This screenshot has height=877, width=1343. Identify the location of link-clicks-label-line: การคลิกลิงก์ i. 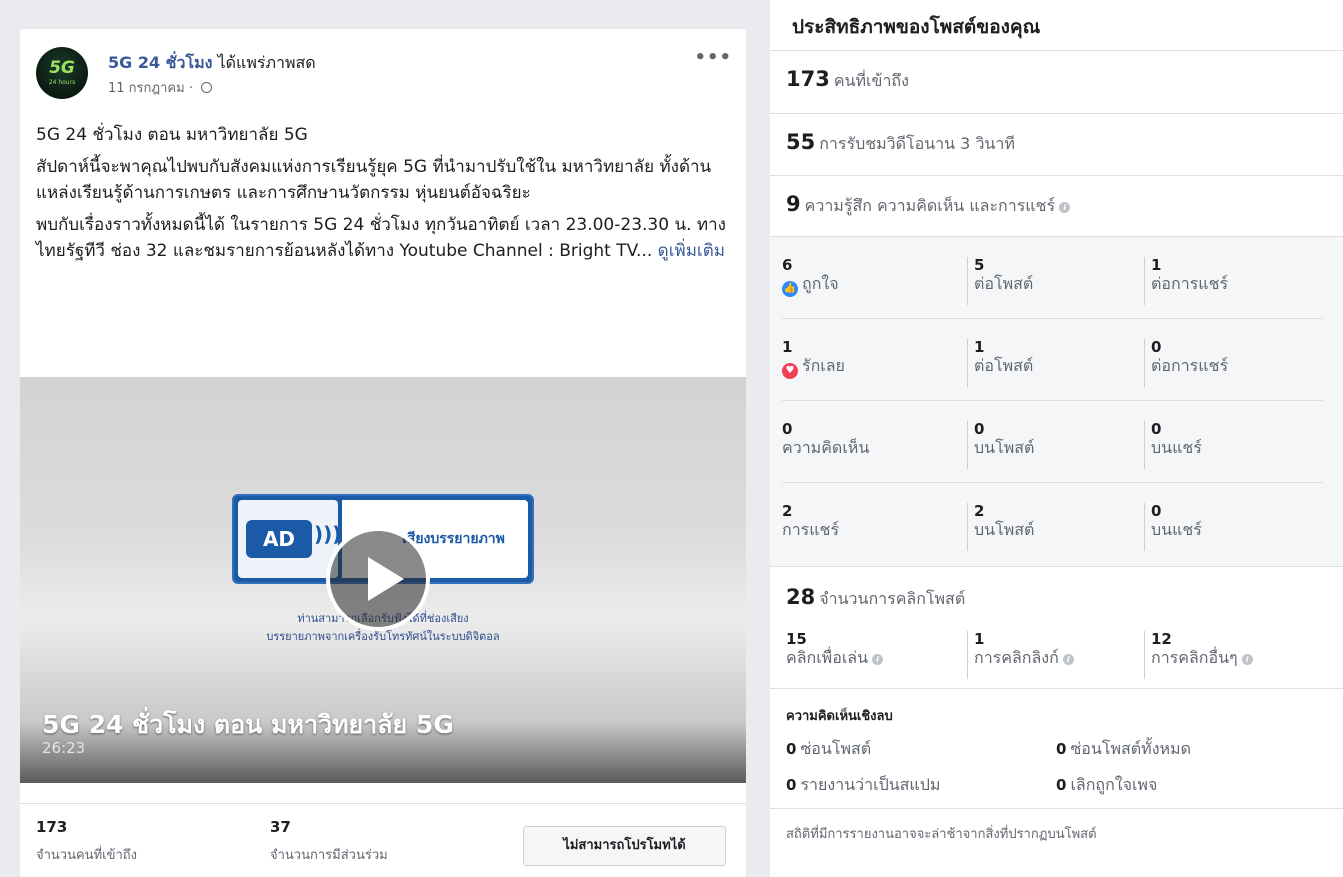
(1024, 658).